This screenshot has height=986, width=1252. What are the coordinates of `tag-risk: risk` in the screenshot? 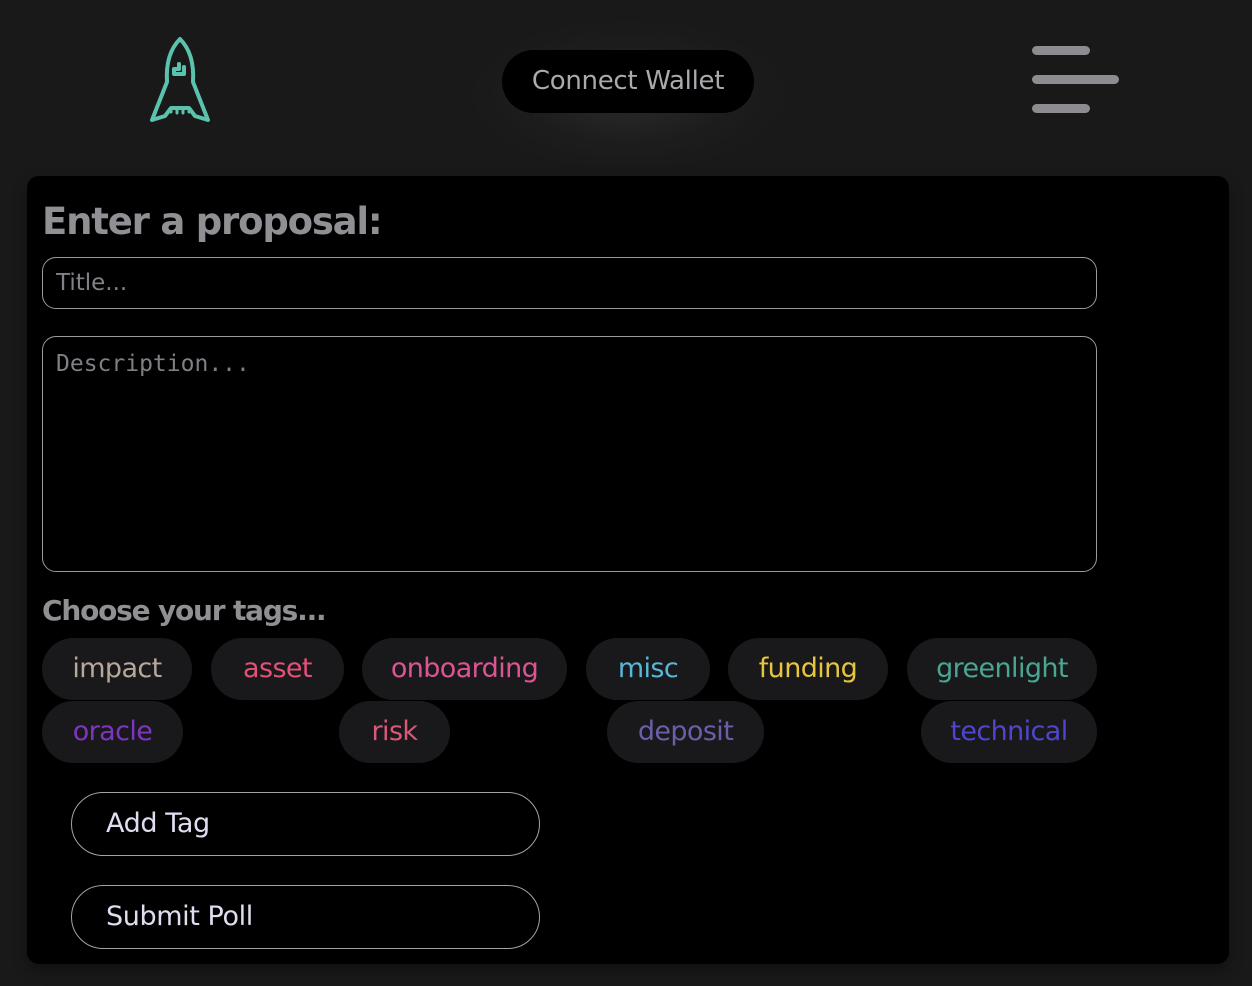 It's located at (394, 732).